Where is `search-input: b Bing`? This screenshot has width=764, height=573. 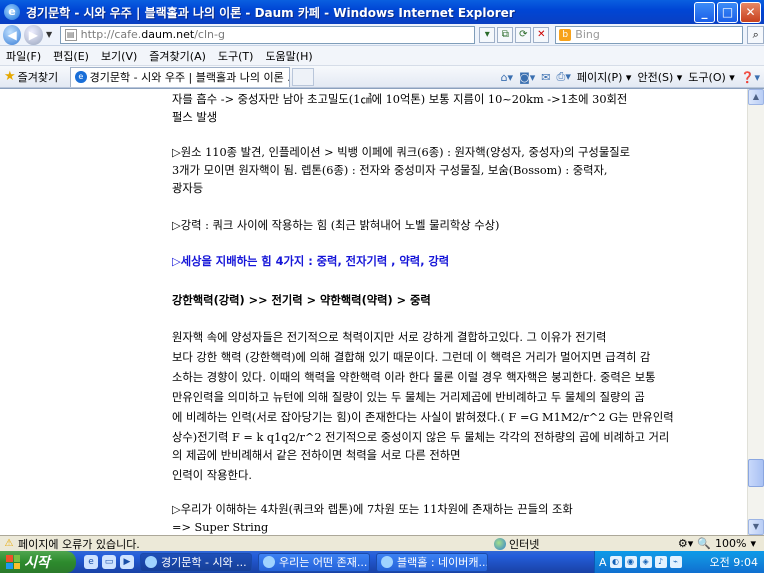
search-input: b Bing is located at coordinates (649, 34).